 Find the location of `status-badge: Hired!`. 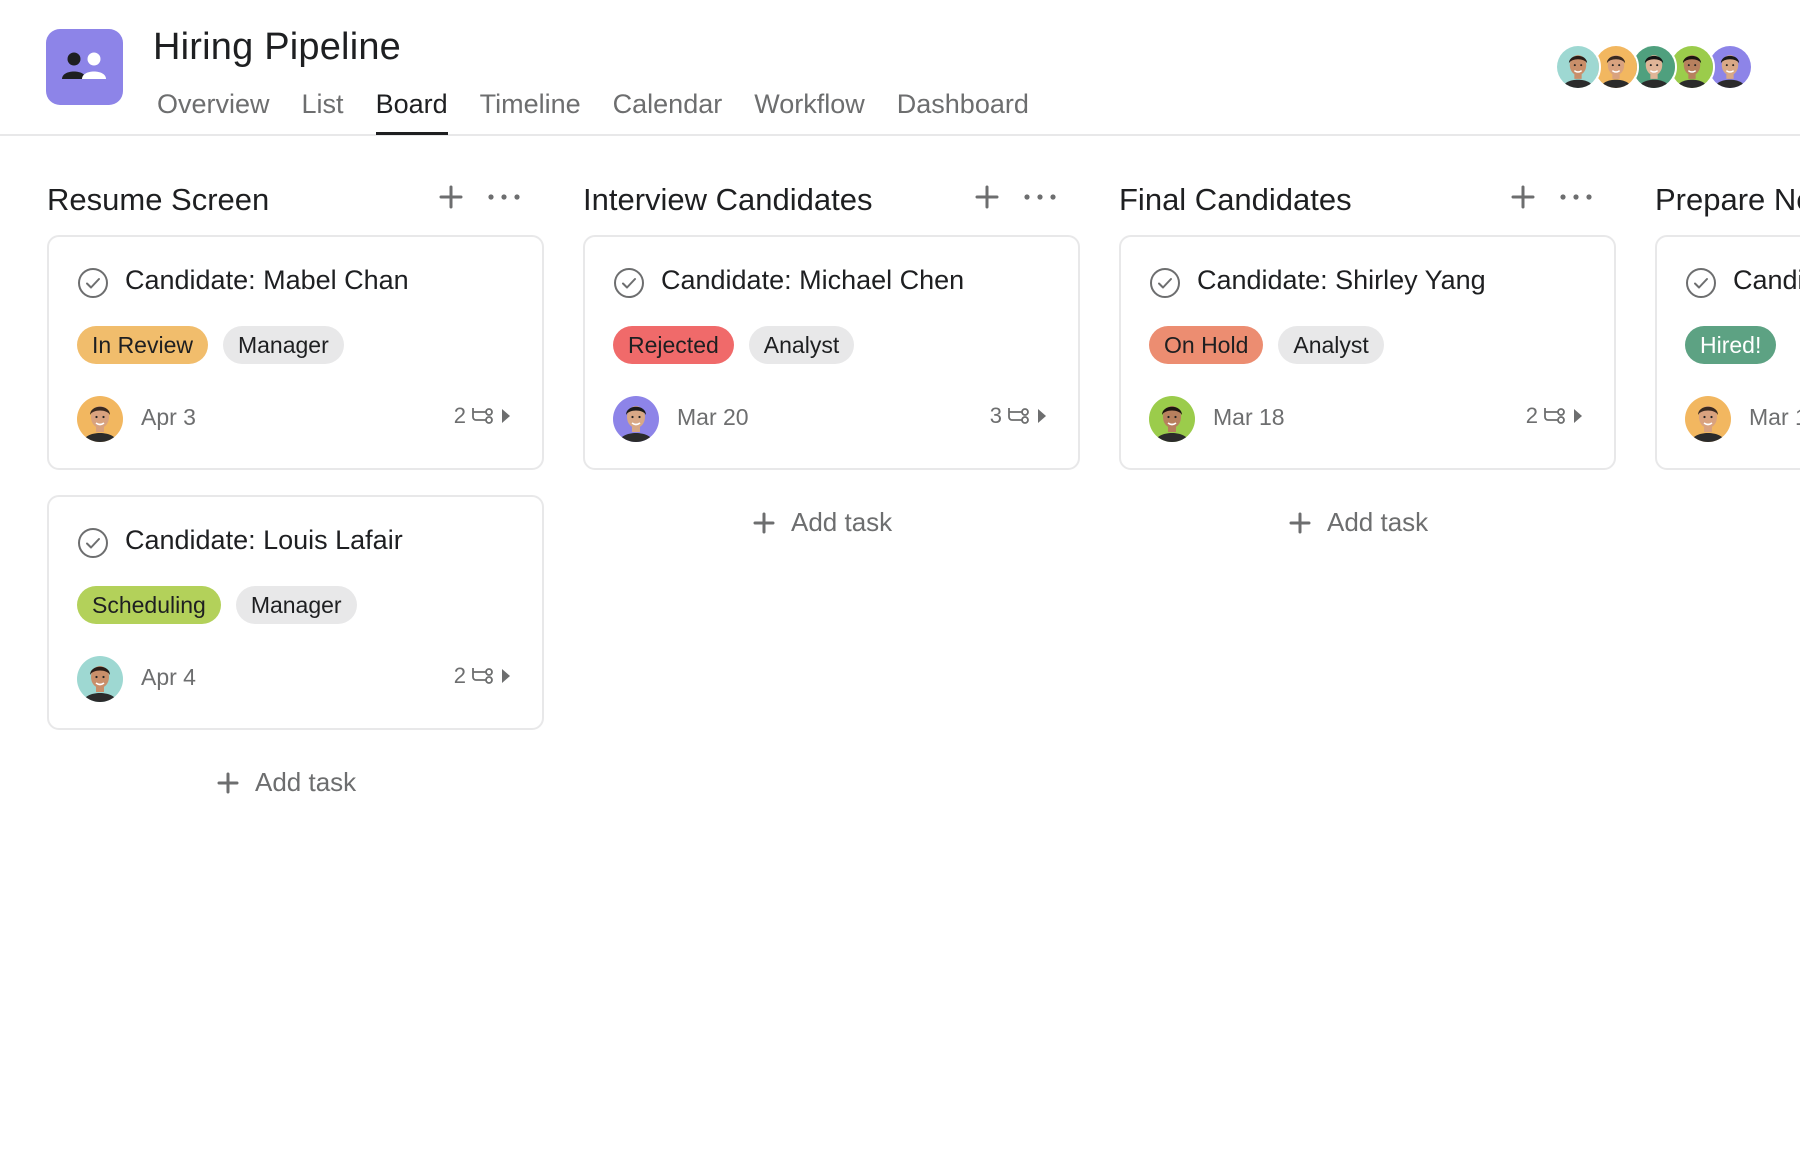

status-badge: Hired! is located at coordinates (1731, 345).